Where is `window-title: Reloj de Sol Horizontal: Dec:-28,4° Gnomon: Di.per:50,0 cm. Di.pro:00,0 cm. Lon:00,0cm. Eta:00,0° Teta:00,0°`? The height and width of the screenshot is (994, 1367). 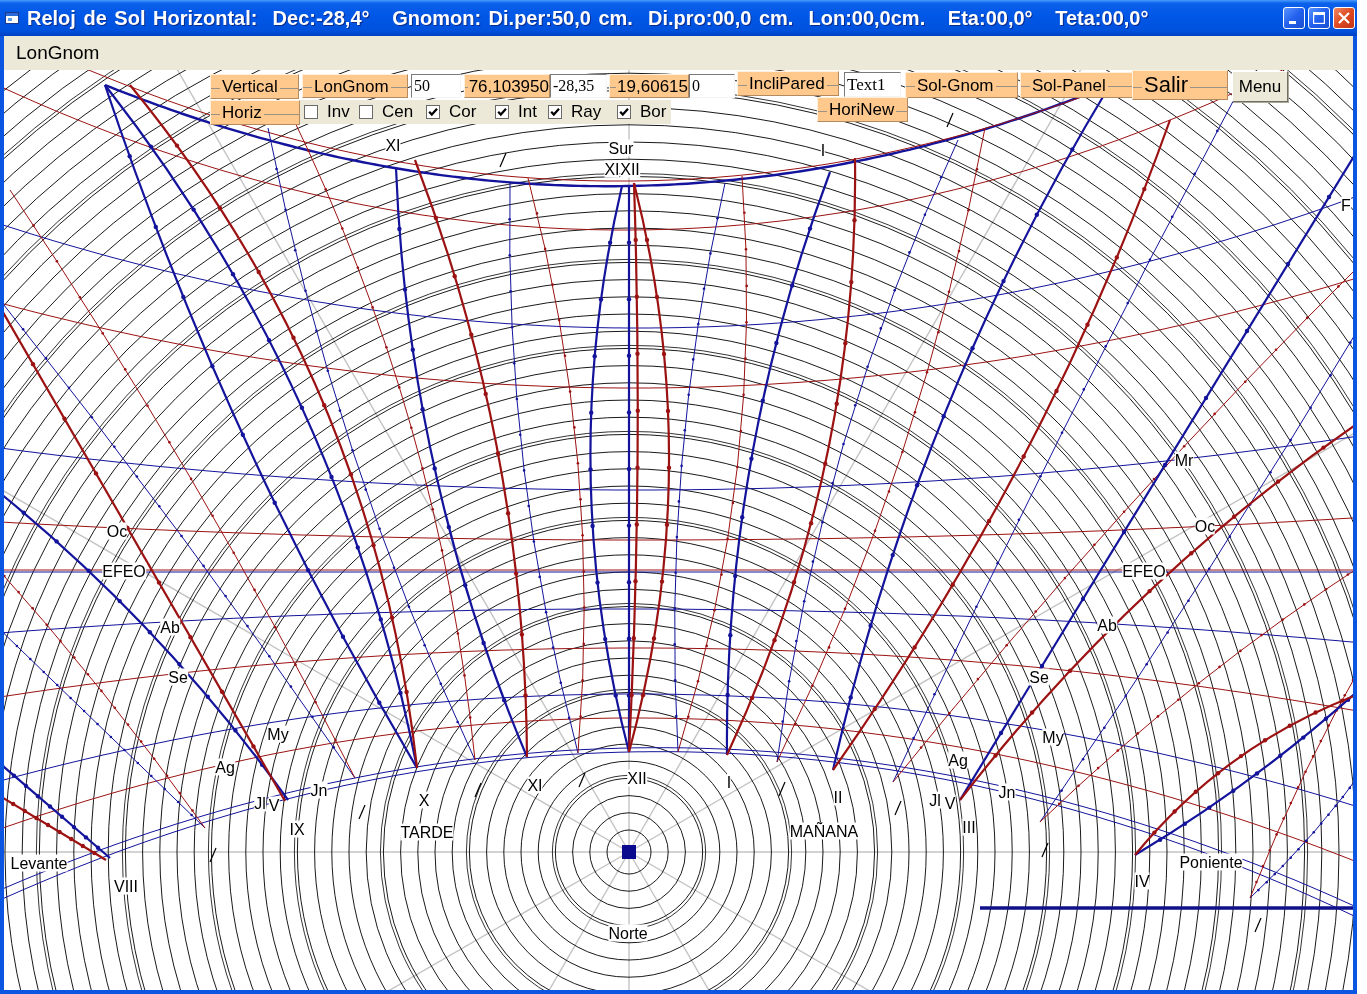 window-title: Reloj de Sol Horizontal: Dec:-28,4° Gnomon: Di.per:50,0 cm. Di.pro:00,0 cm. Lon:00,0cm. Eta:00,0° Teta:00,0° is located at coordinates (588, 18).